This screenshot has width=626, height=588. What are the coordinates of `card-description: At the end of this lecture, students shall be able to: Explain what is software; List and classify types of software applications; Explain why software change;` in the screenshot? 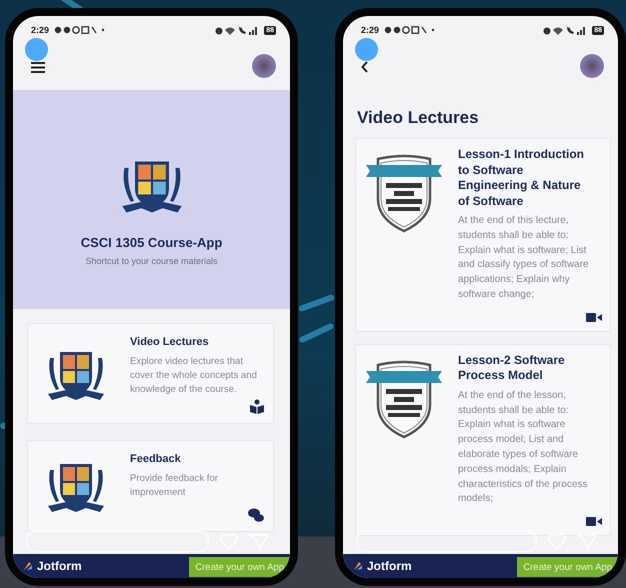 It's located at (524, 258).